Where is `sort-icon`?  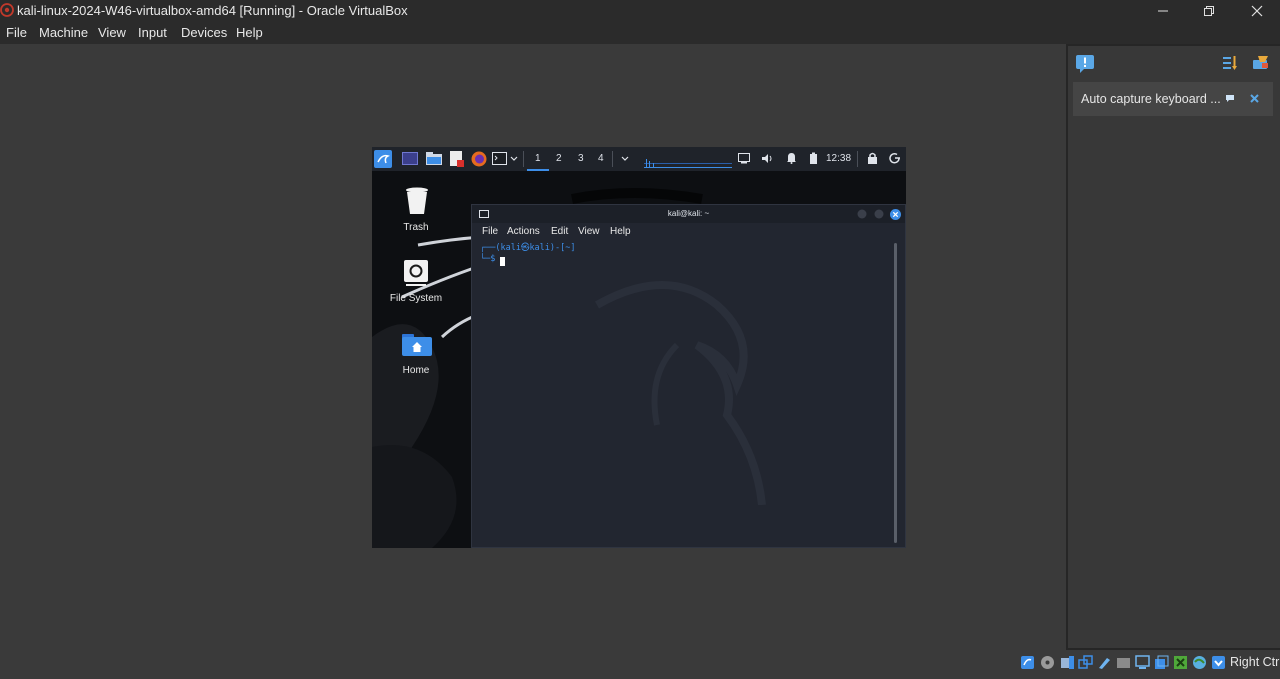 sort-icon is located at coordinates (1230, 63).